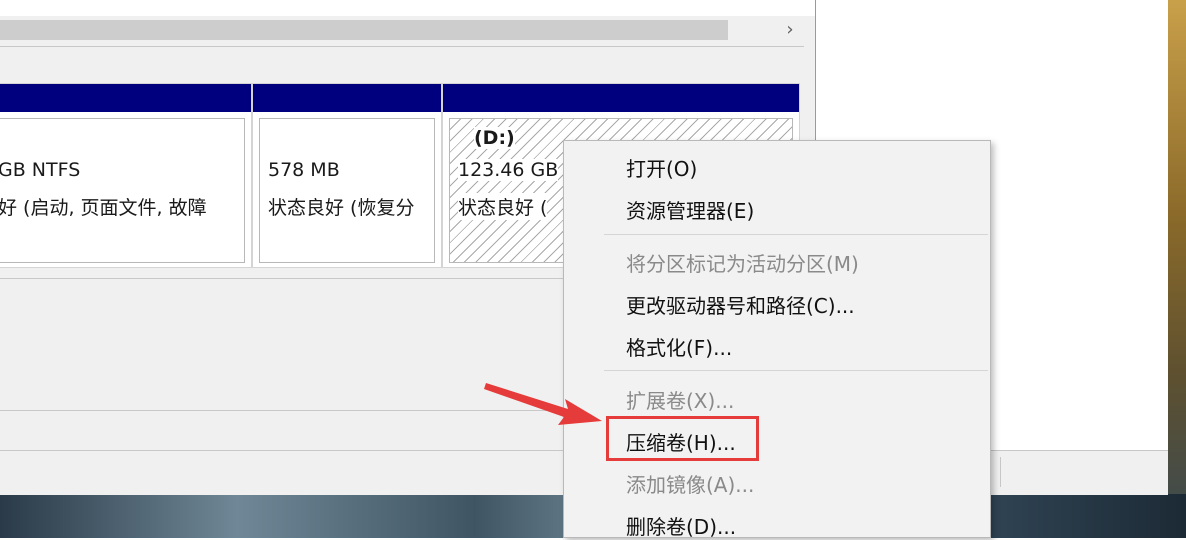 This screenshot has width=1186, height=540. I want to click on partition-status: 状态良好 (恢复分, so click(341, 208).